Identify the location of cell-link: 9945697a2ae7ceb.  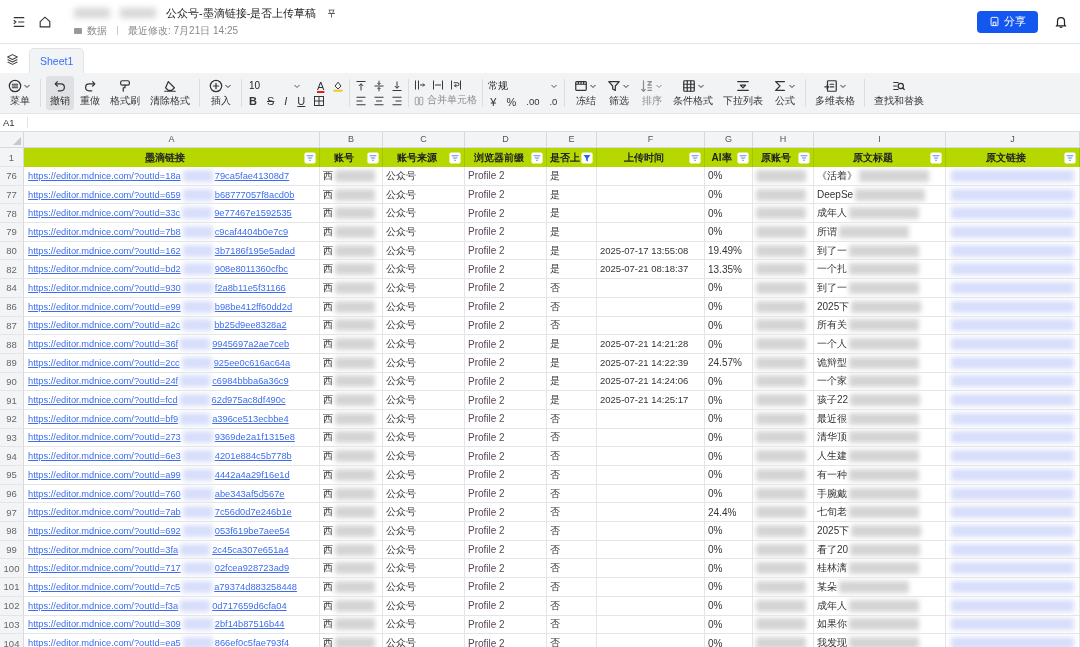
(251, 344).